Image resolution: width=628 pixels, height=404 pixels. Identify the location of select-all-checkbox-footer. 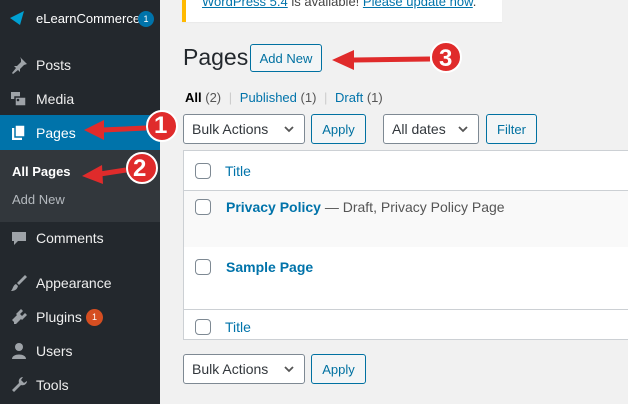
(203, 327).